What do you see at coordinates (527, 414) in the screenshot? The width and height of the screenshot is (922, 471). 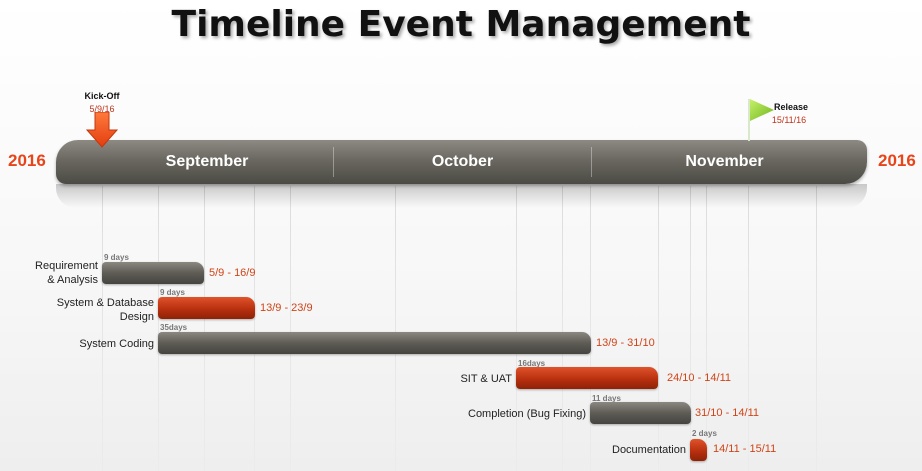 I see `task-name: Completion (Bug Fixing)` at bounding box center [527, 414].